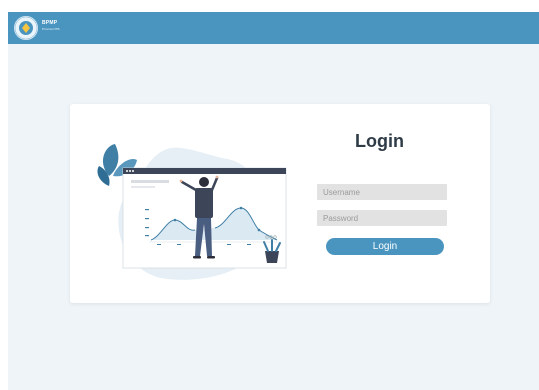  I want to click on logo-emblem-icon, so click(26, 28).